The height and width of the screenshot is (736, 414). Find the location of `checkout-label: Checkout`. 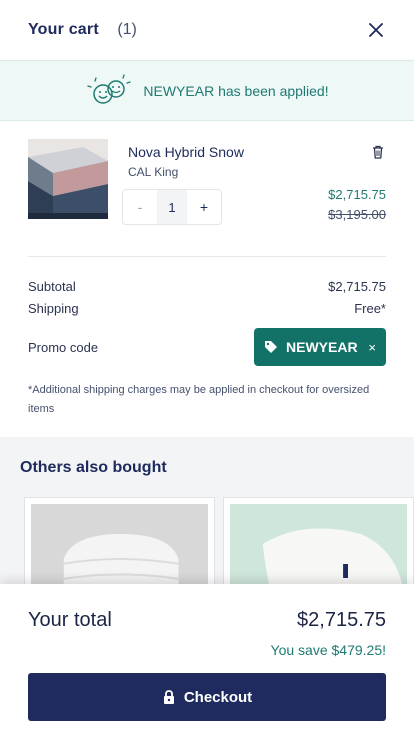

checkout-label: Checkout is located at coordinates (218, 697).